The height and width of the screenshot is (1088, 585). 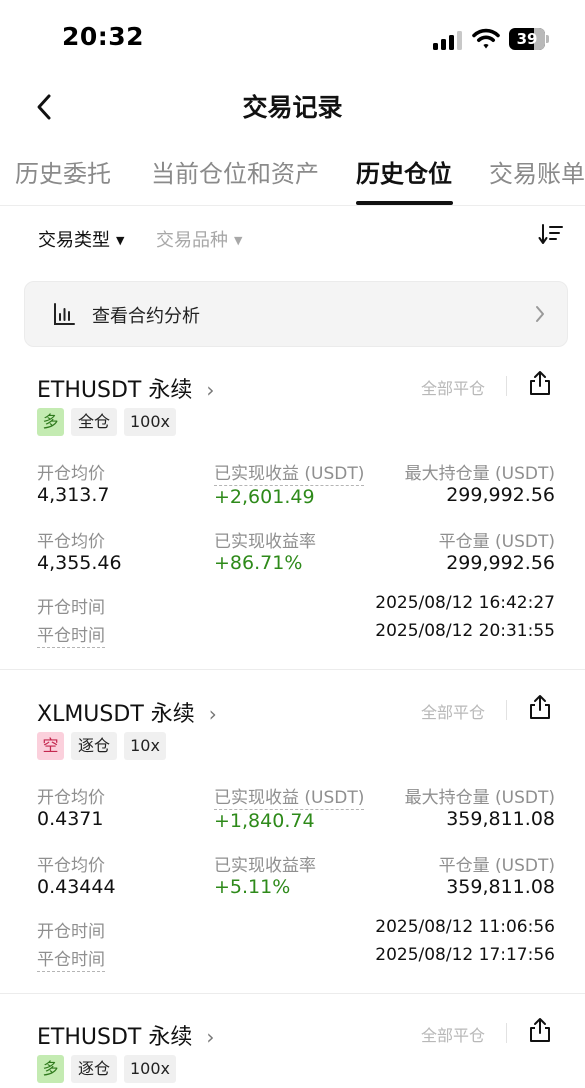 I want to click on open-time-value: 2025/08/12 16:42:27, so click(x=465, y=603).